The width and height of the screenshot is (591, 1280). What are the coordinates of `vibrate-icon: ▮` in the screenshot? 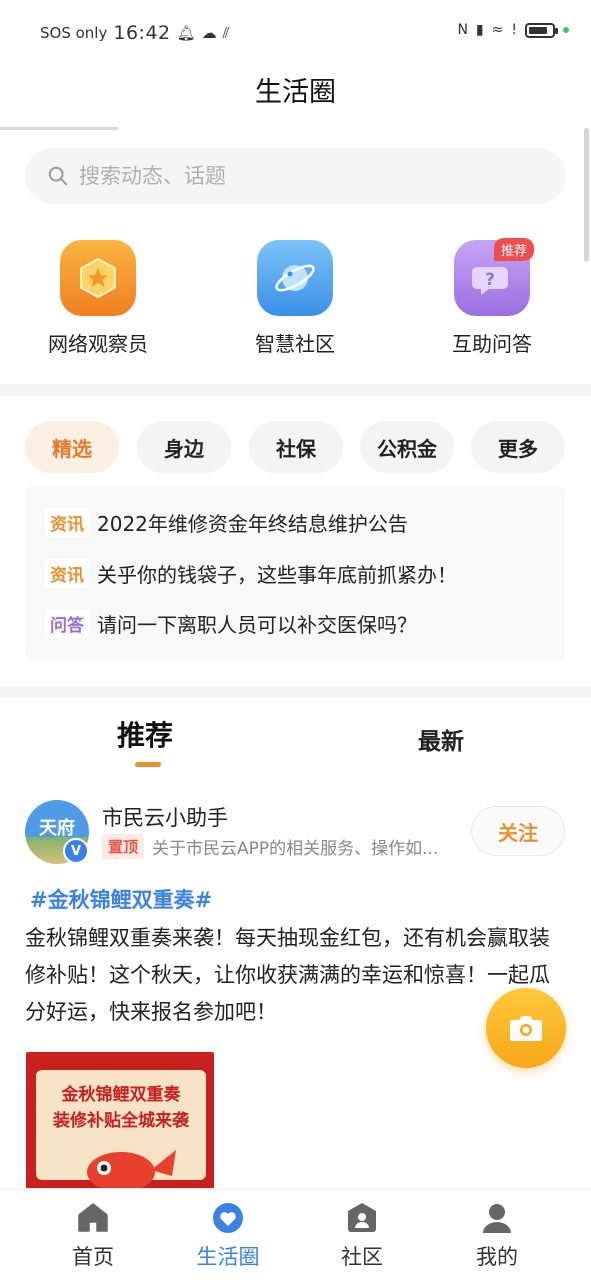 It's located at (479, 30).